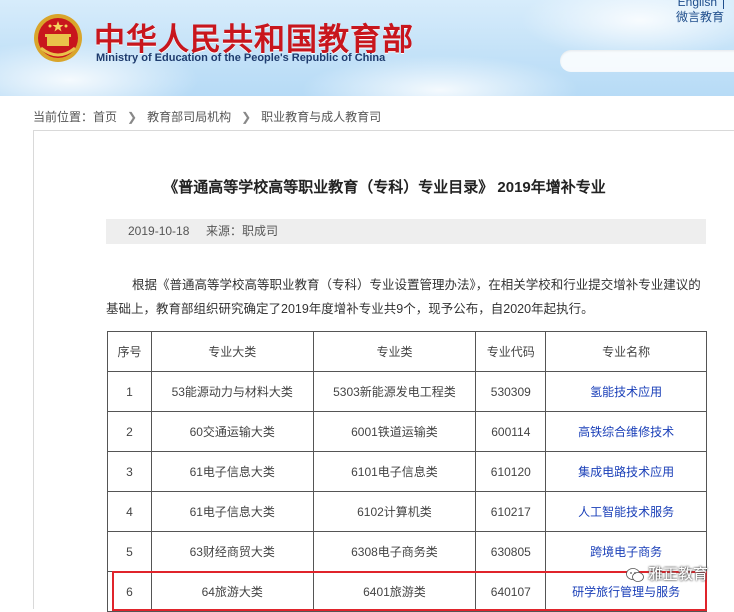 The height and width of the screenshot is (612, 734). I want to click on table-row: 2 60交通运输大类 6001铁道运输类 600114 高铁综合维修技术, so click(407, 431).